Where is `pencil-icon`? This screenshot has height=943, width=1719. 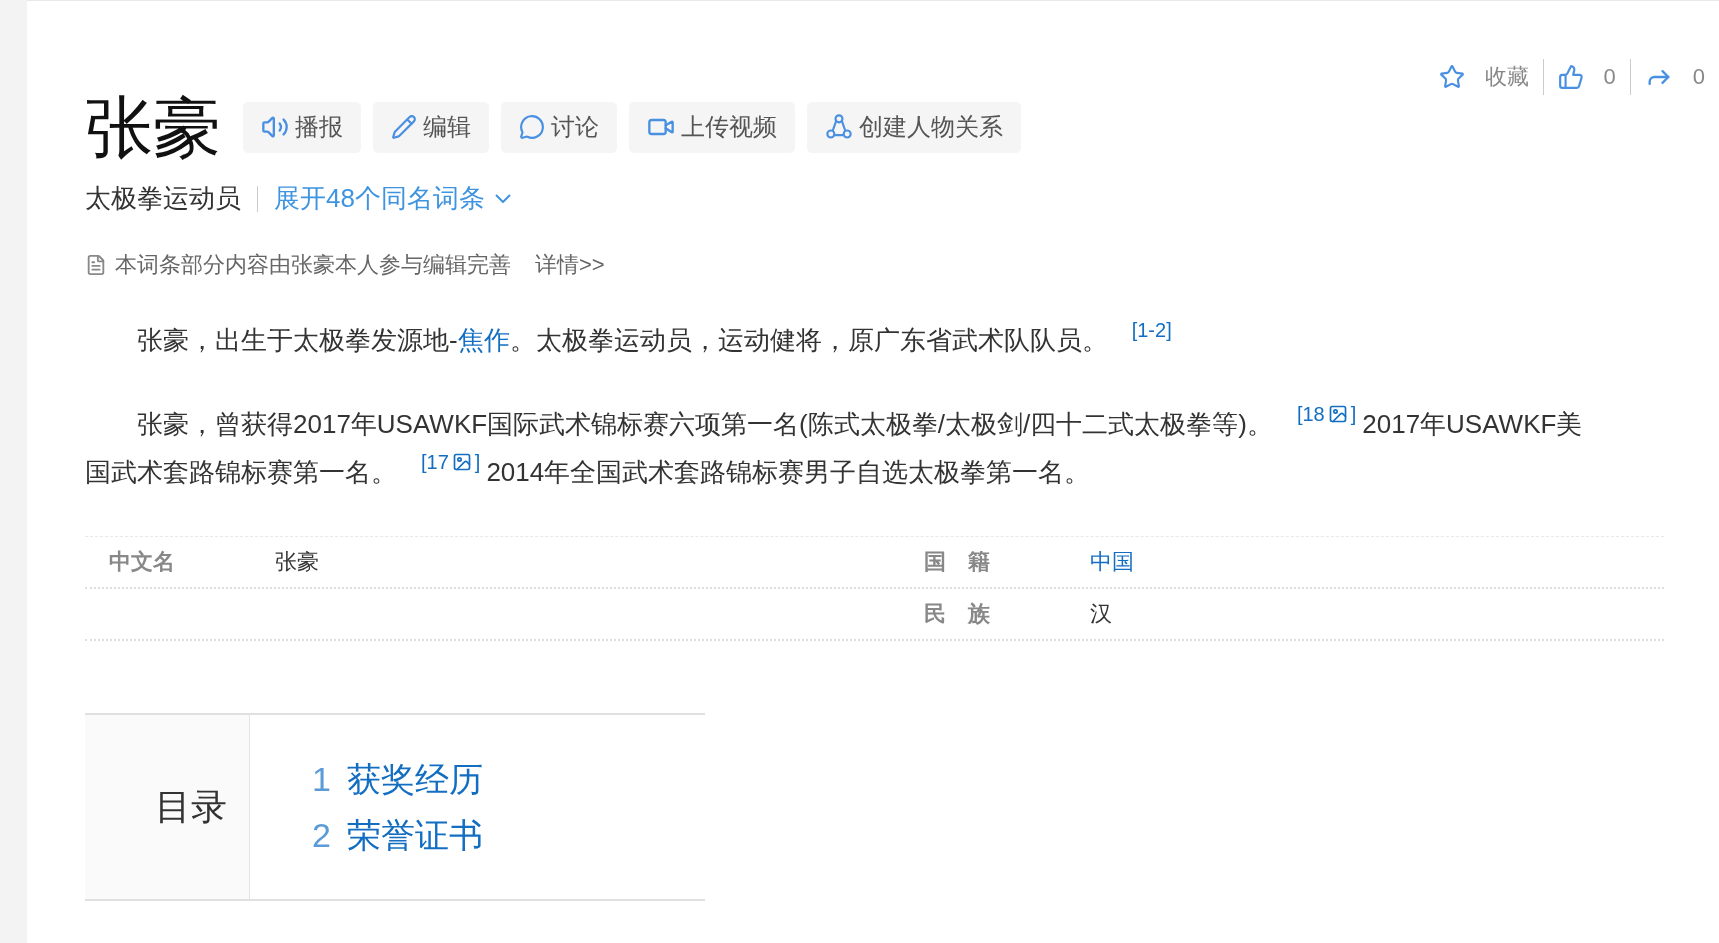
pencil-icon is located at coordinates (404, 127).